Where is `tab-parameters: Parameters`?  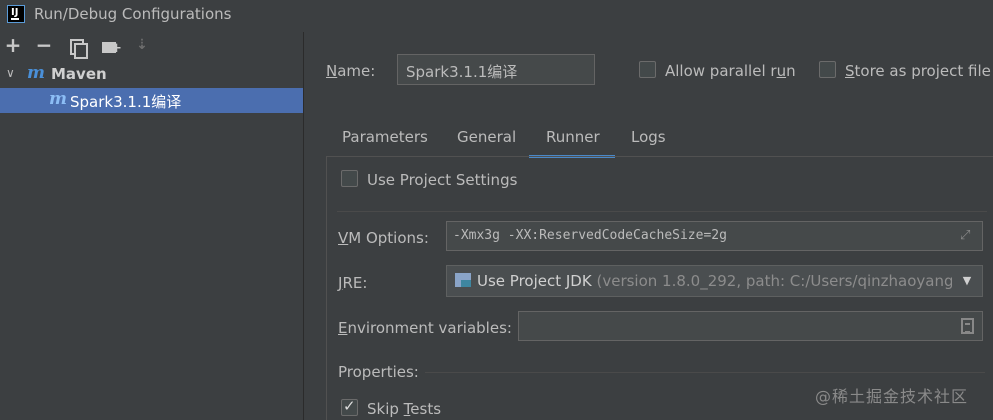 tab-parameters: Parameters is located at coordinates (385, 137).